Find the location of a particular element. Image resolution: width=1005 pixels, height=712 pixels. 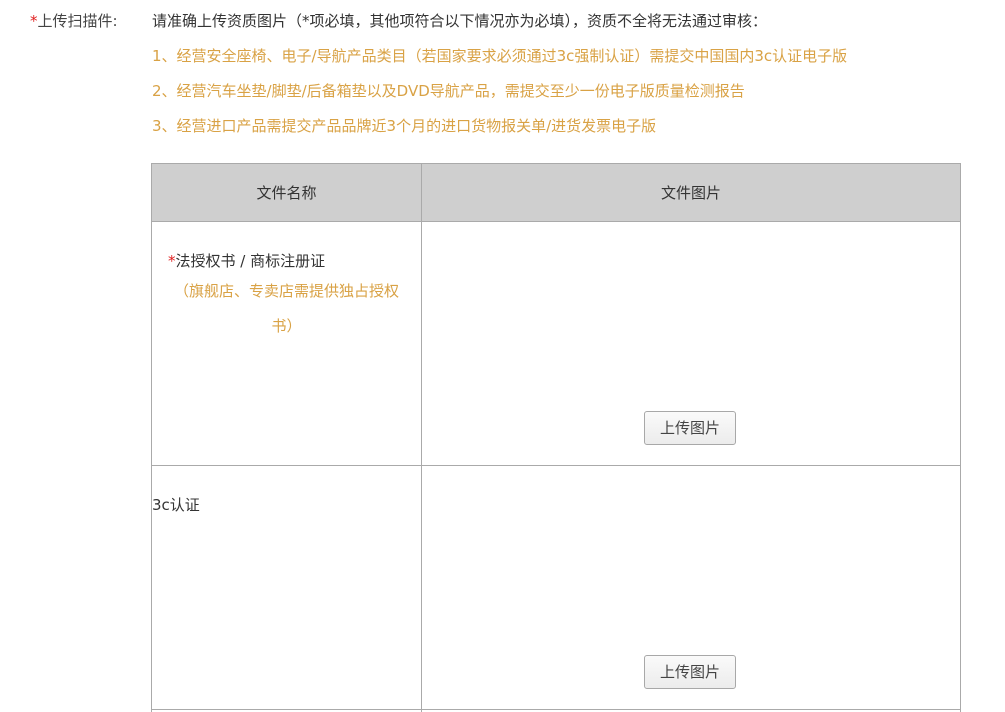

column-header-file-name: 文件名称 is located at coordinates (286, 192).